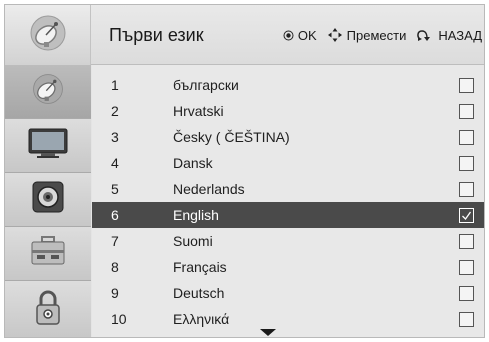 This screenshot has height=342, width=489. Describe the element at coordinates (115, 189) in the screenshot. I see `item-number: 5` at that location.